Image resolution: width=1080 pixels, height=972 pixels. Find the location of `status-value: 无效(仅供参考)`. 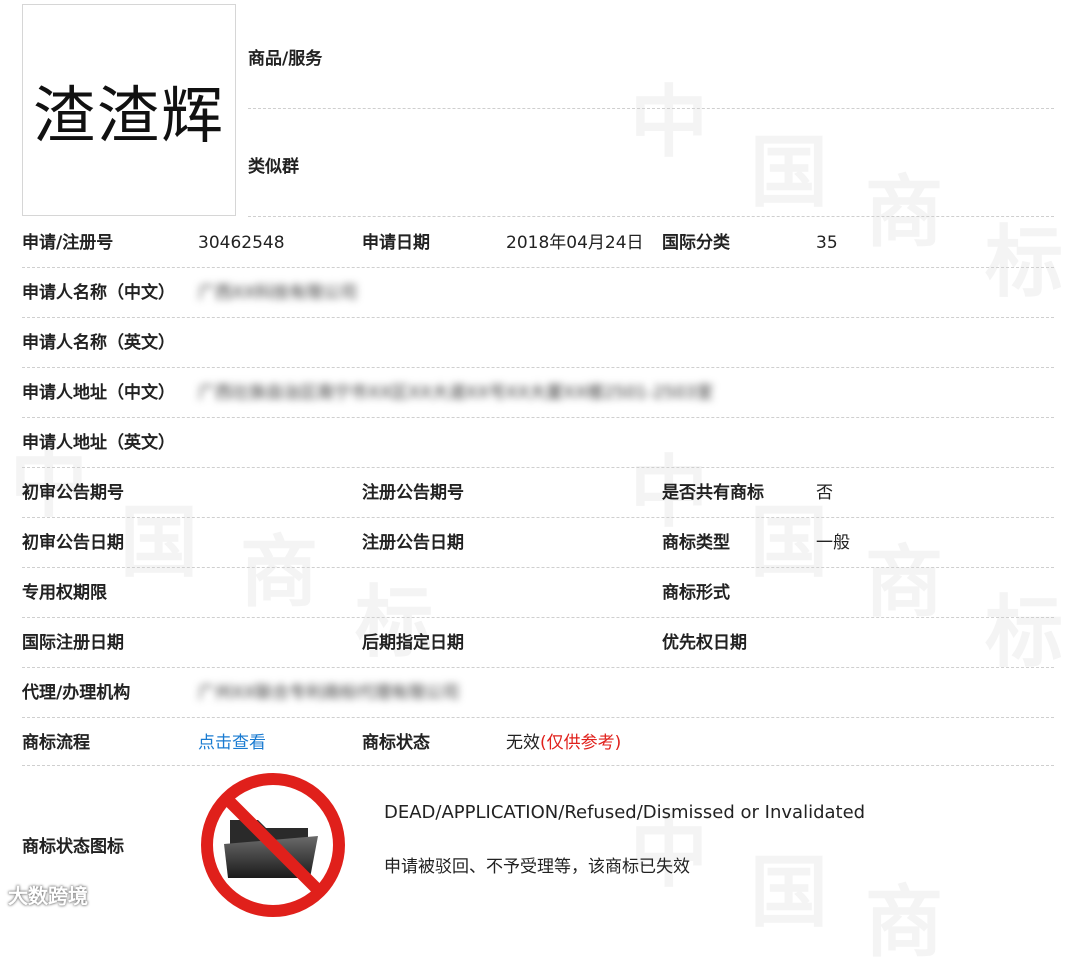

status-value: 无效(仅供参考) is located at coordinates (563, 743).